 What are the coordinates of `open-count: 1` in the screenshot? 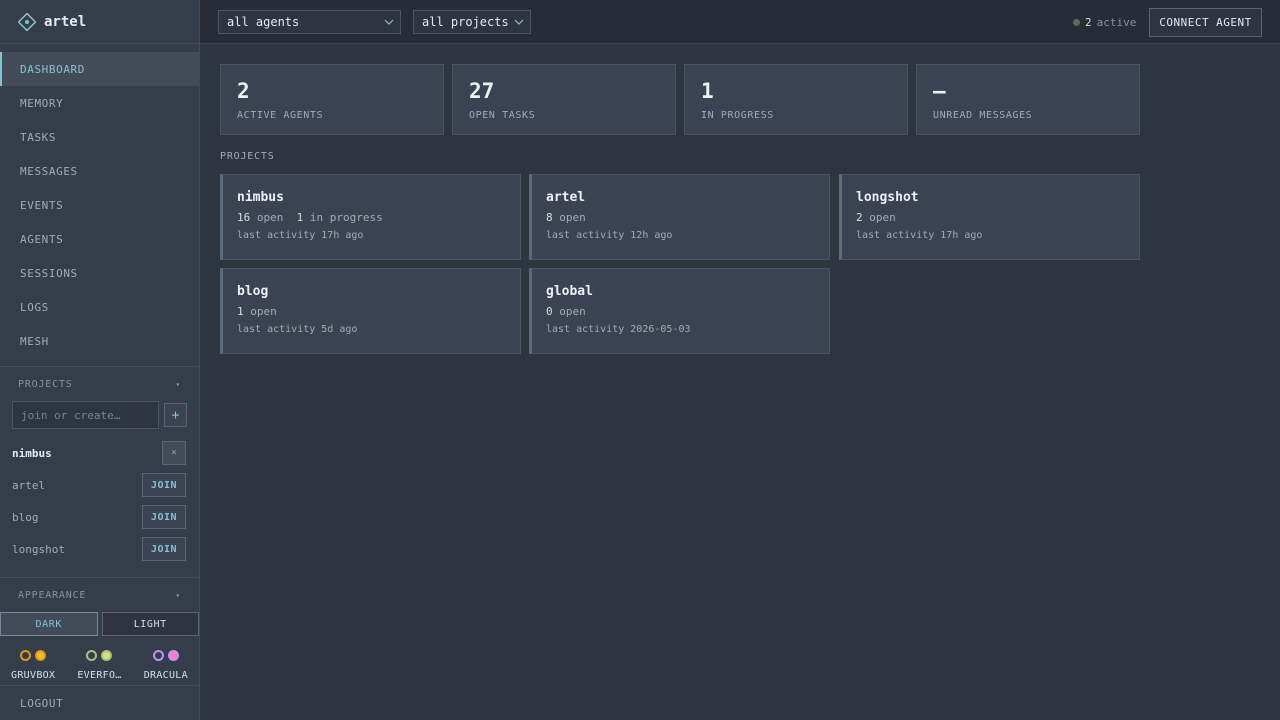 It's located at (240, 311).